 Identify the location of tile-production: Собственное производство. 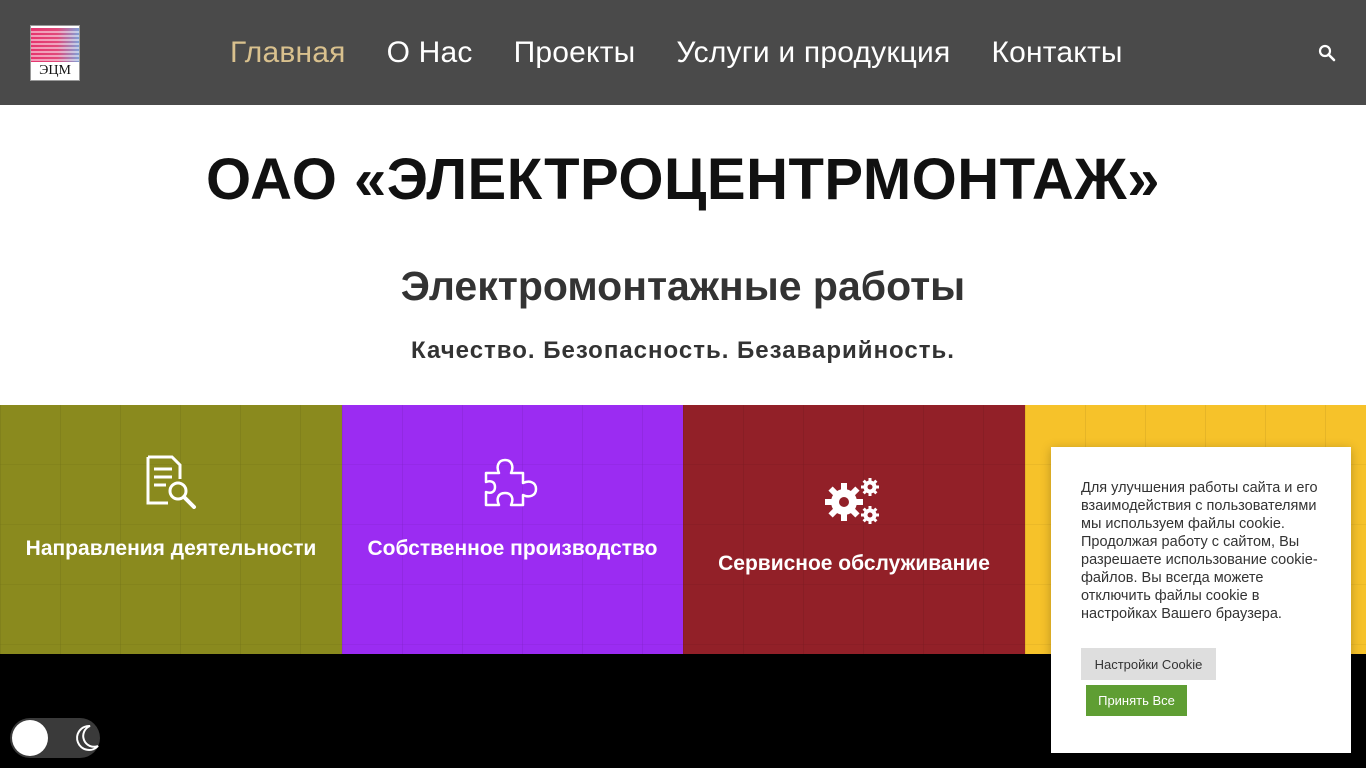
(512, 529).